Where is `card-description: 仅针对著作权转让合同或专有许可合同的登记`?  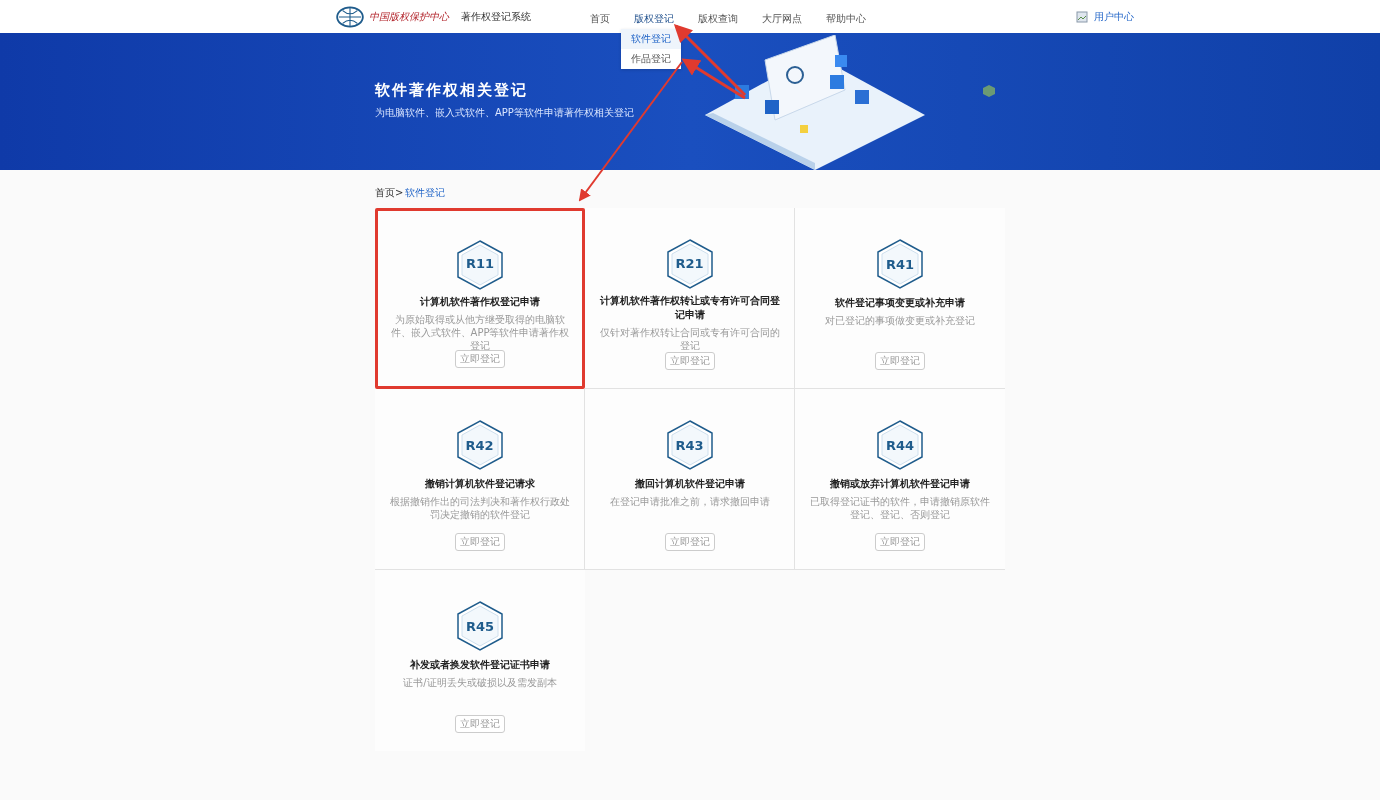
card-description: 仅针对著作权转让合同或专有许可合同的登记 is located at coordinates (689, 339).